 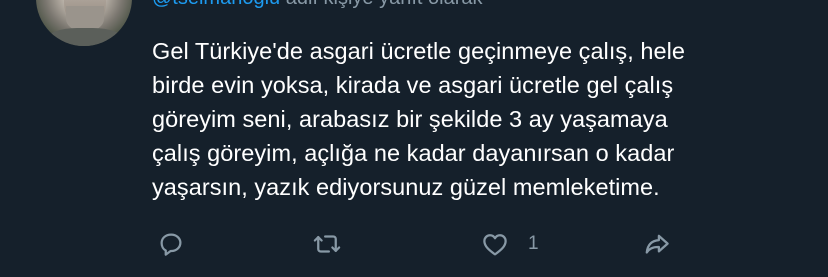 I want to click on share-button, so click(x=657, y=244).